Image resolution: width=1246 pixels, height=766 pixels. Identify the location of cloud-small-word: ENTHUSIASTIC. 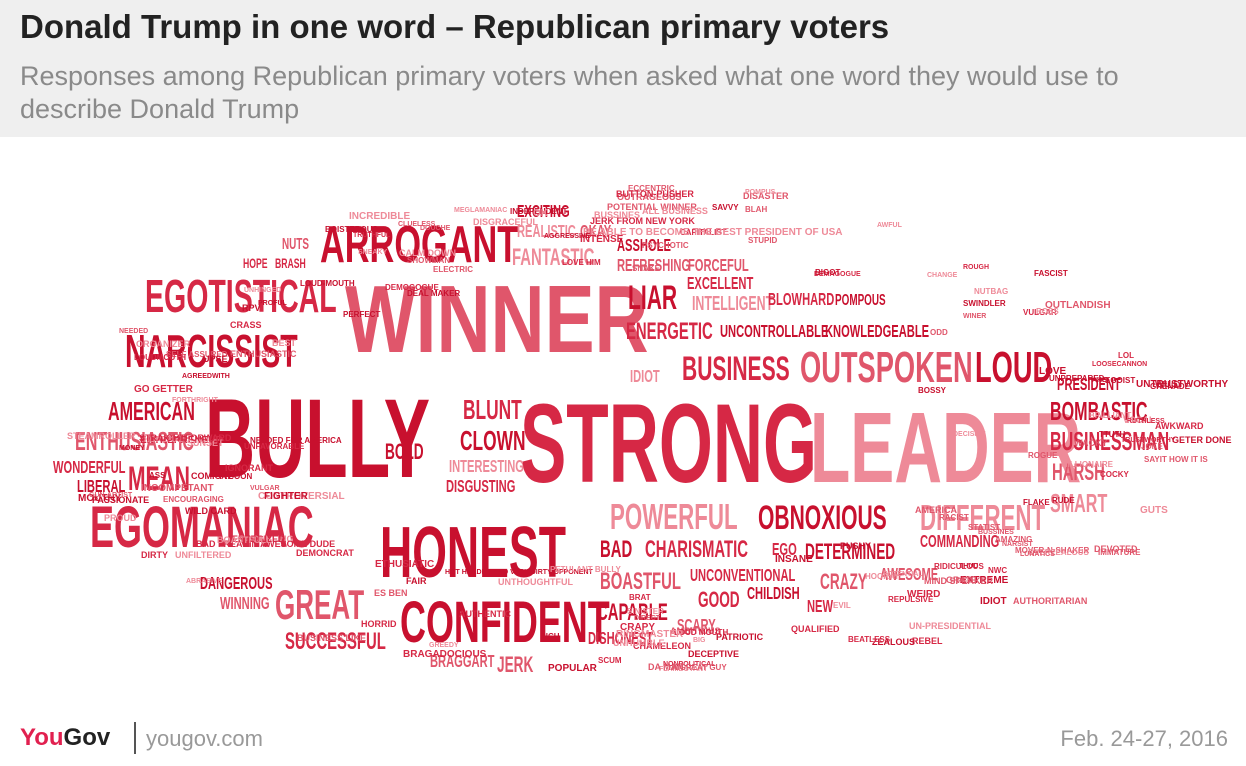
(263, 354).